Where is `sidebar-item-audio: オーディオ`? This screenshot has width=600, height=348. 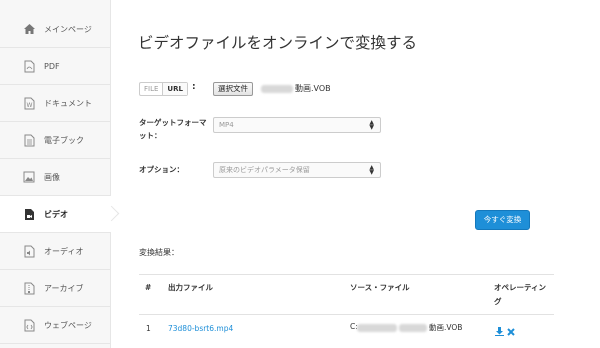 sidebar-item-audio: オーディオ is located at coordinates (55, 251).